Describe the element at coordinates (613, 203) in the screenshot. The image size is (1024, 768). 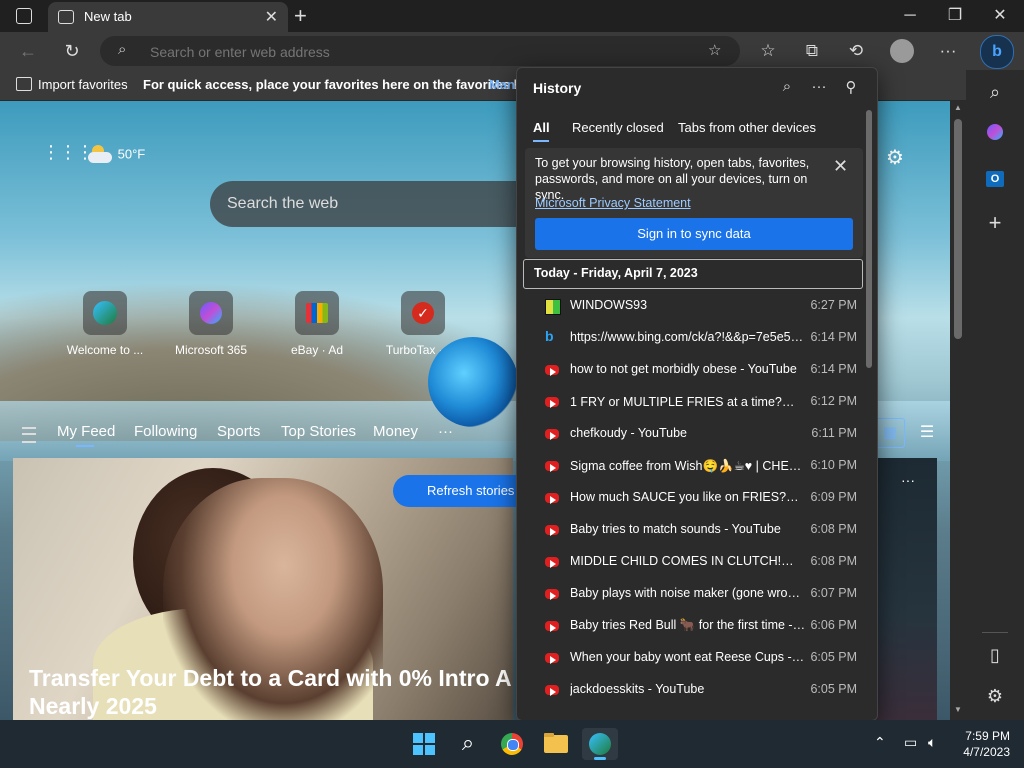
I see `privacy-statement-link: Microsoft Privacy Statement` at that location.